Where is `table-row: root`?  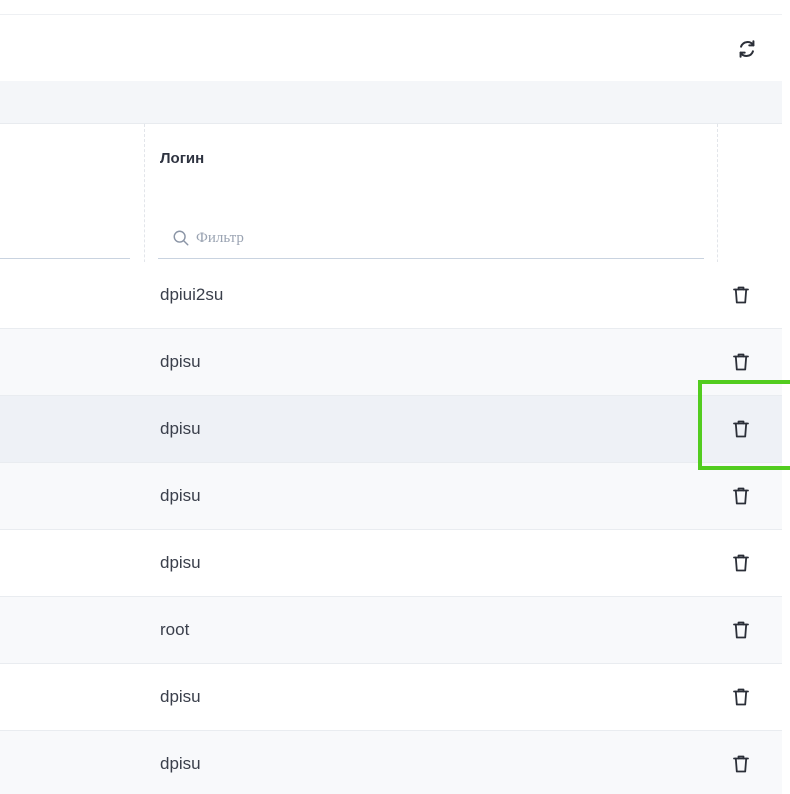
table-row: root is located at coordinates (391, 630).